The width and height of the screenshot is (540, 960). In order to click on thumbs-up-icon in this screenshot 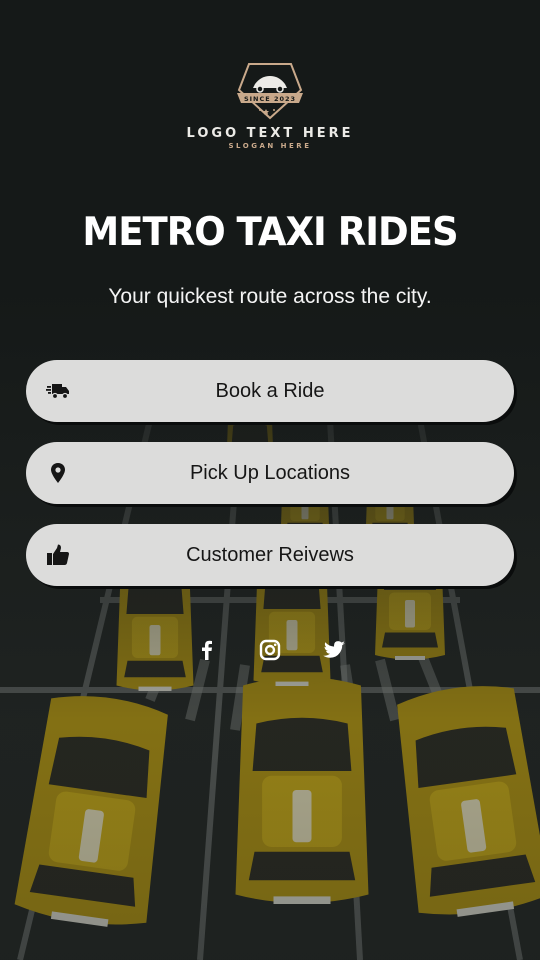, I will do `click(58, 554)`.